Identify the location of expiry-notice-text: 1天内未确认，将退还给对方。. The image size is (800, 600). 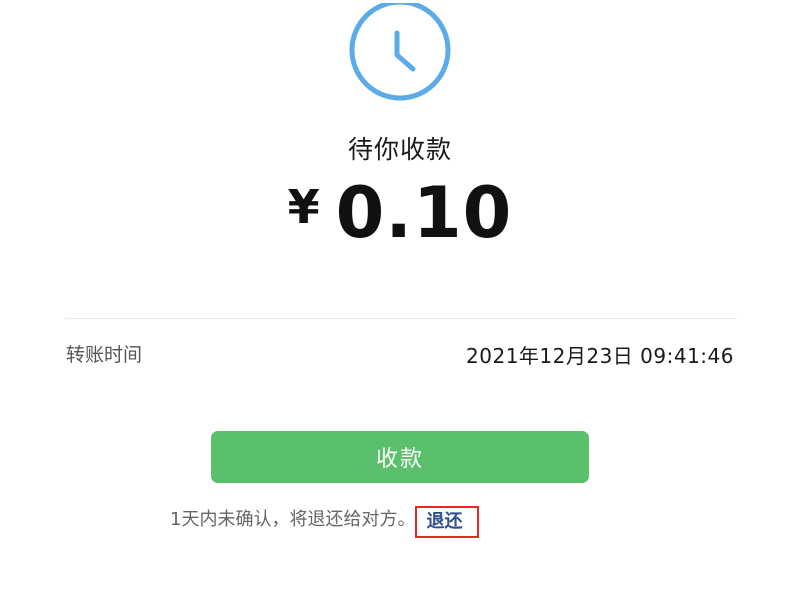
(293, 519).